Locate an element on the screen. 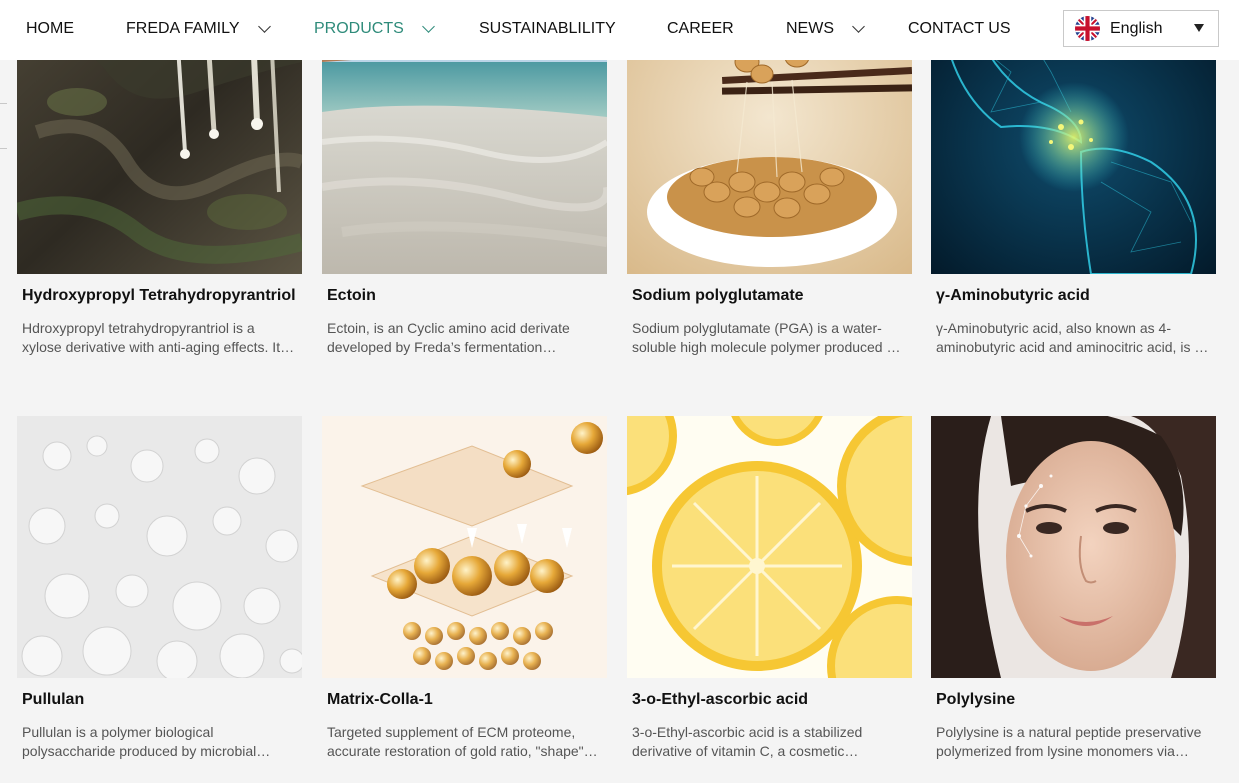 This screenshot has width=1239, height=783. nav-freda-family: FREDA FAMILY is located at coordinates (198, 29).